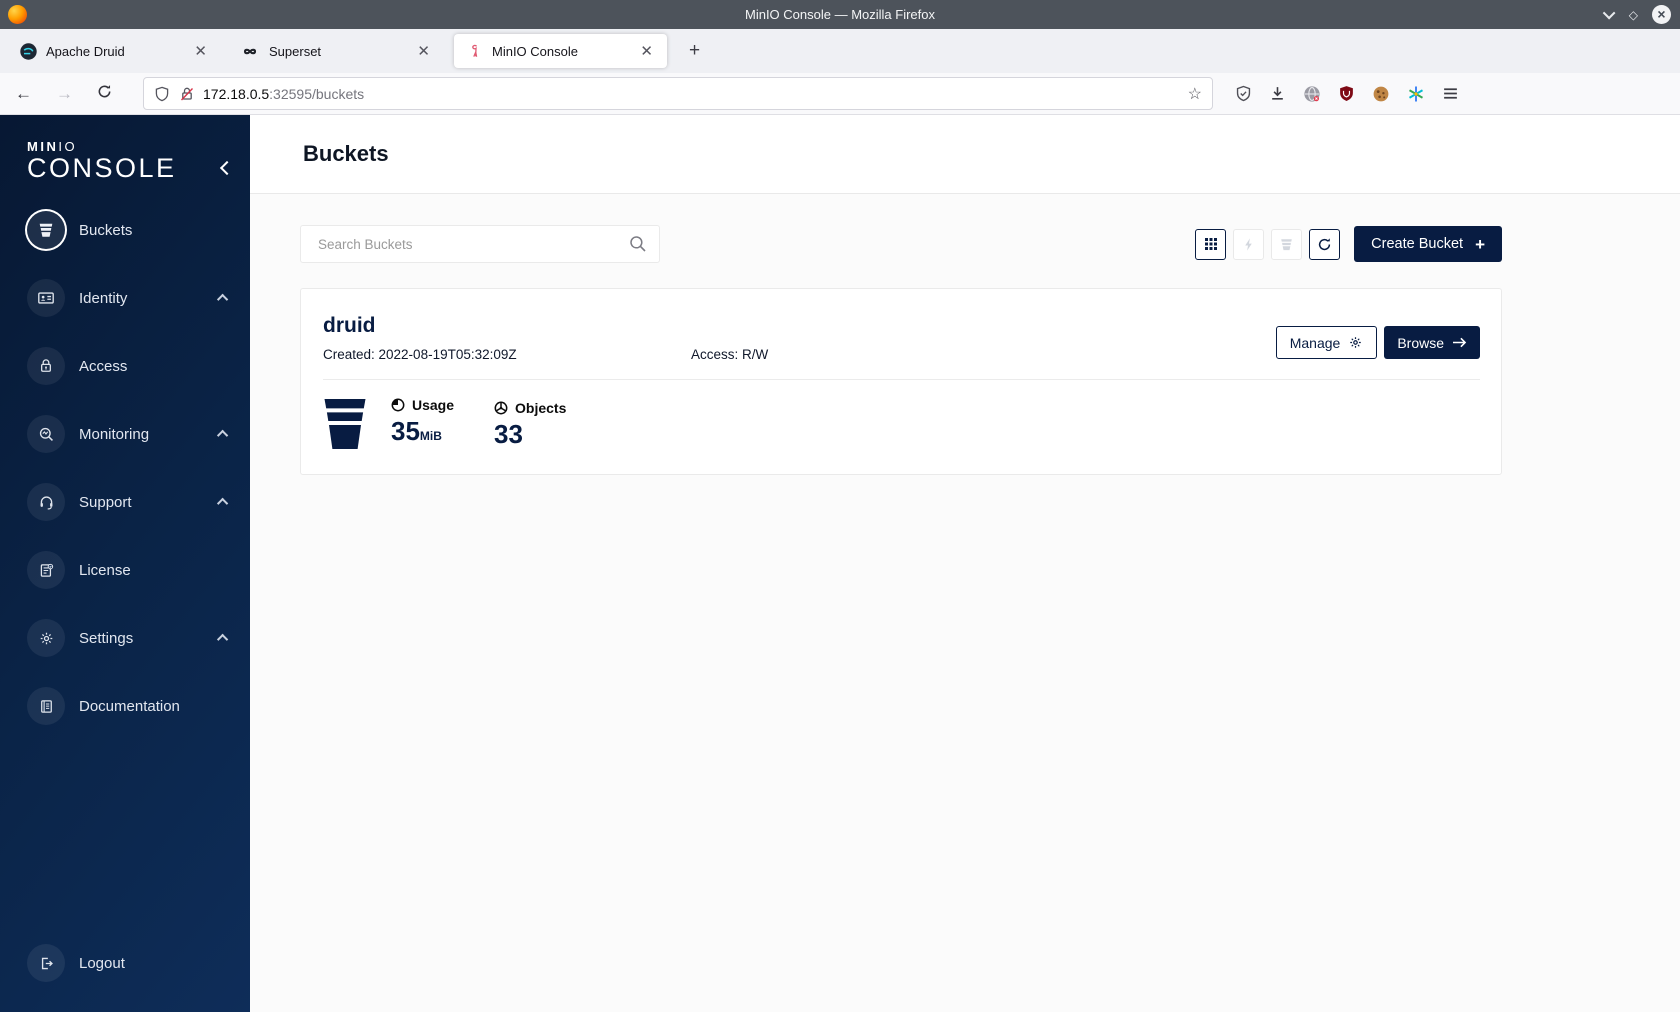 The width and height of the screenshot is (1680, 1012). Describe the element at coordinates (129, 706) in the screenshot. I see `sidebar-item-label: Documentation` at that location.